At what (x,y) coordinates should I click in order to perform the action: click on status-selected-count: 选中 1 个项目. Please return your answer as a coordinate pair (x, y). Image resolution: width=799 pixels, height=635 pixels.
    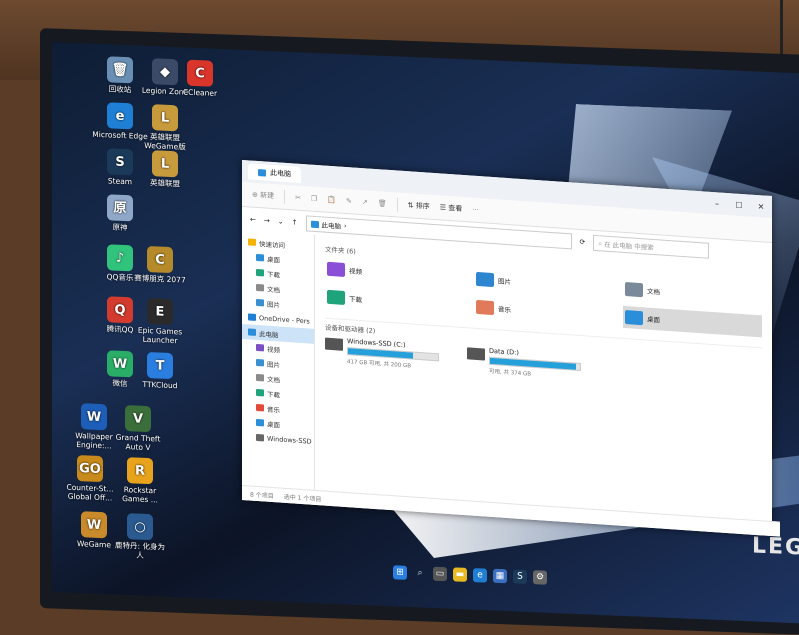
    Looking at the image, I should click on (302, 498).